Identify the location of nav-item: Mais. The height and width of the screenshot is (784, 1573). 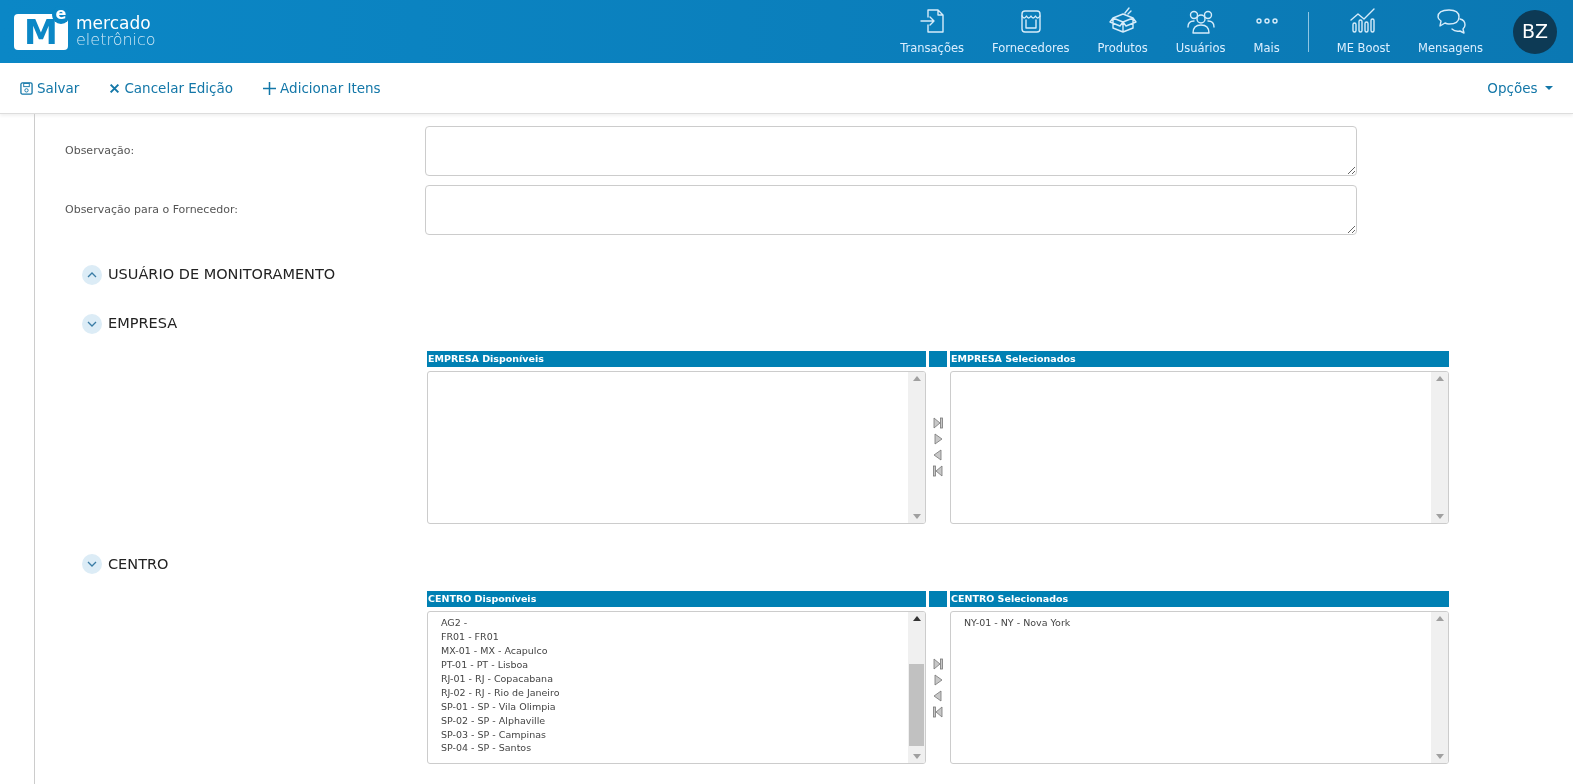
(1266, 31).